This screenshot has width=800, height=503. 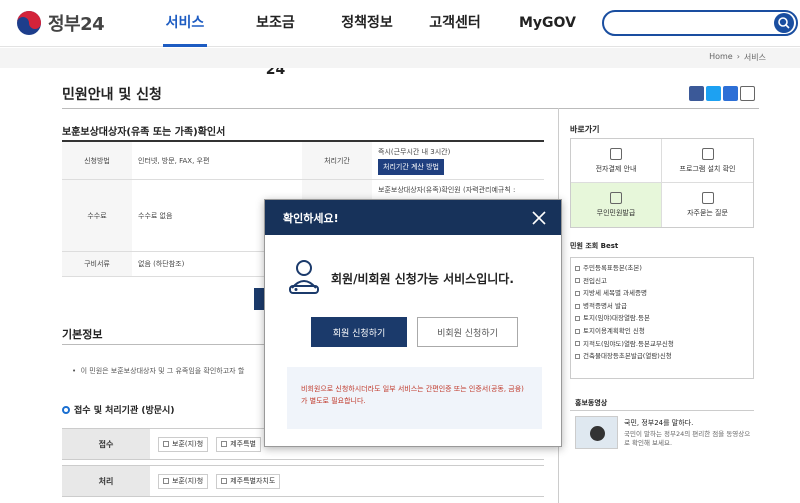 What do you see at coordinates (311, 218) in the screenshot?
I see `modal-title: 확인하세요!` at bounding box center [311, 218].